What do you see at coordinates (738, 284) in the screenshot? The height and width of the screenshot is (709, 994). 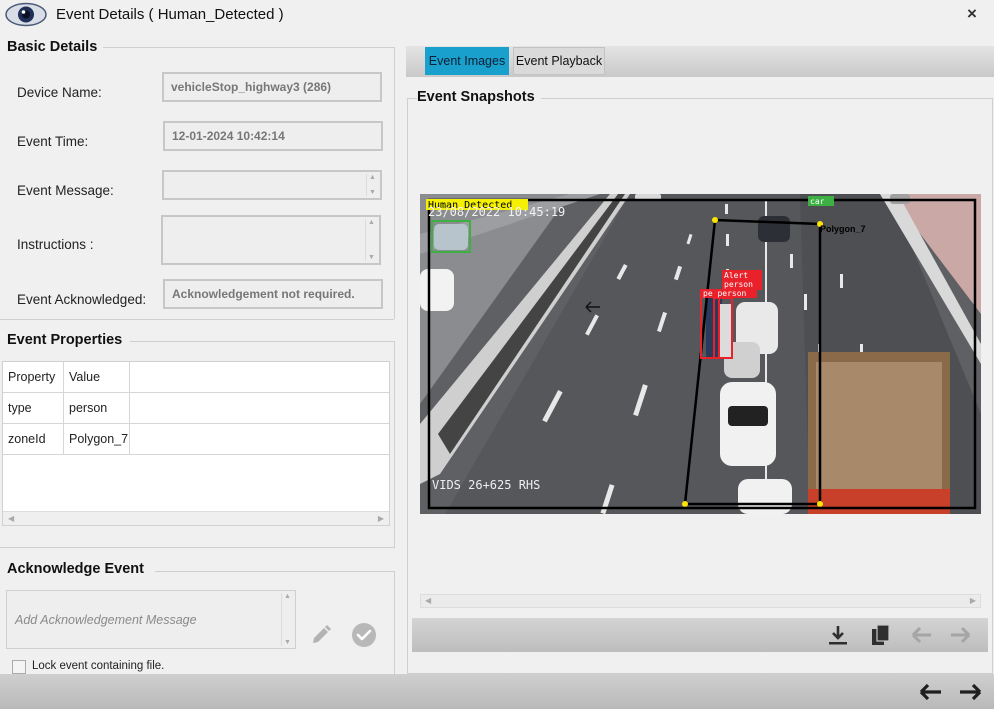 I see `person-label-overlay: person` at bounding box center [738, 284].